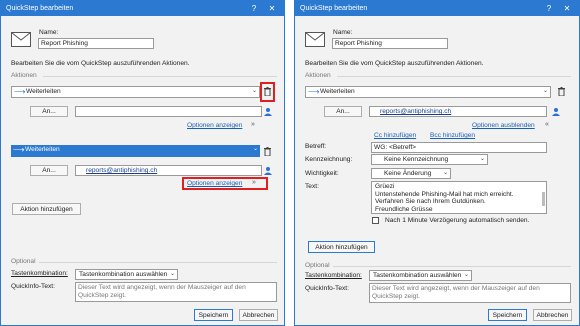  I want to click on add-bcc-link: Bcc hinzufügen, so click(452, 135).